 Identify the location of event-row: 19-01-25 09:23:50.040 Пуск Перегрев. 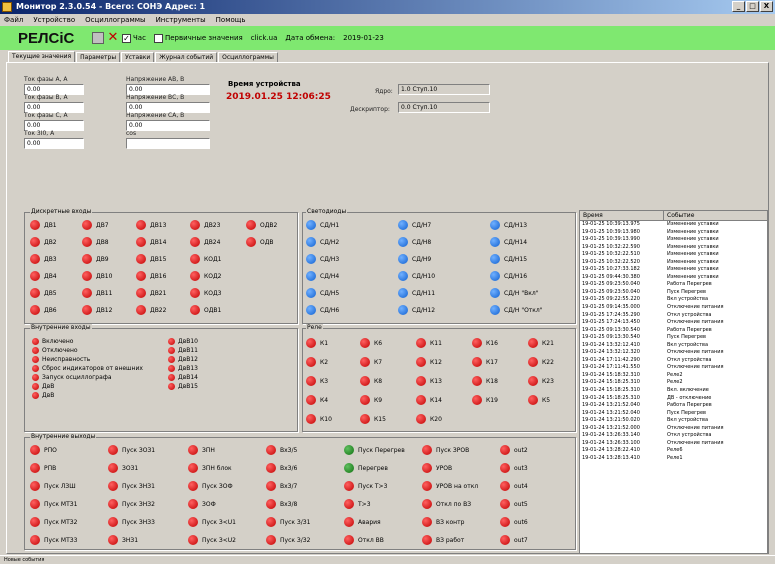
(673, 293).